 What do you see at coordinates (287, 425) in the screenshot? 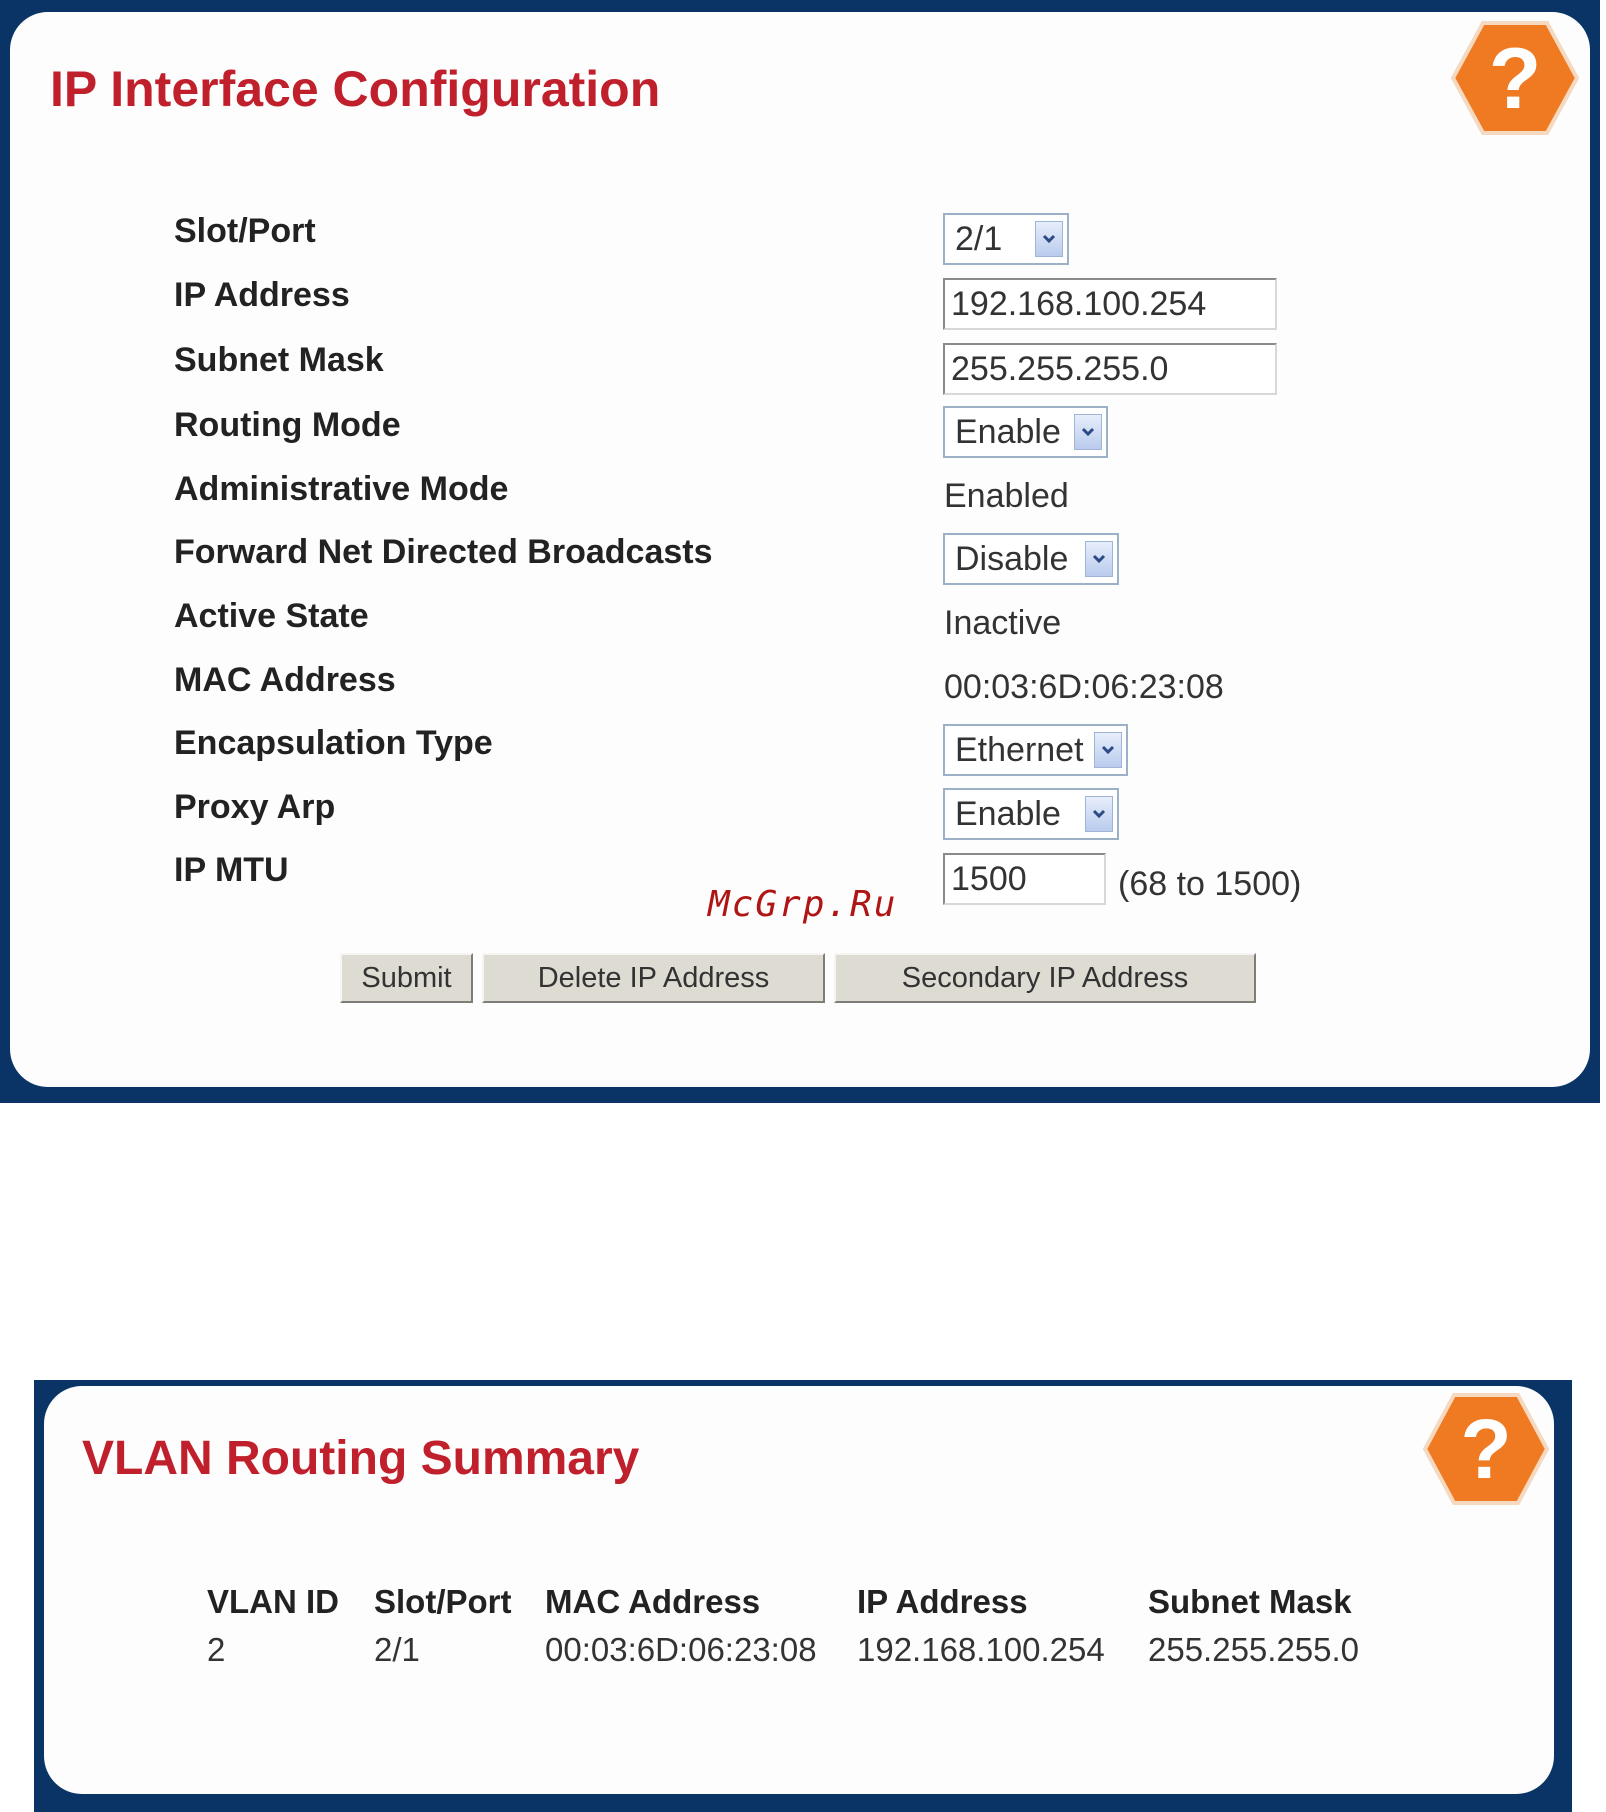
I see `routing-mode-label: Routing Mode` at bounding box center [287, 425].